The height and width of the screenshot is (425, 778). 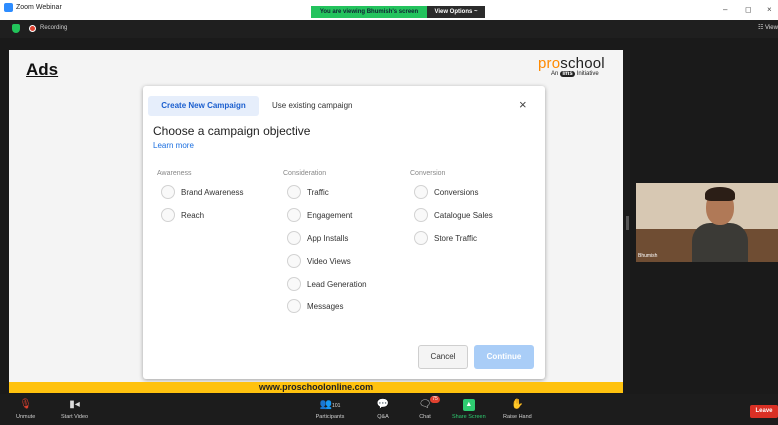 I want to click on option-lead-generation: Lead Generation, so click(x=327, y=284).